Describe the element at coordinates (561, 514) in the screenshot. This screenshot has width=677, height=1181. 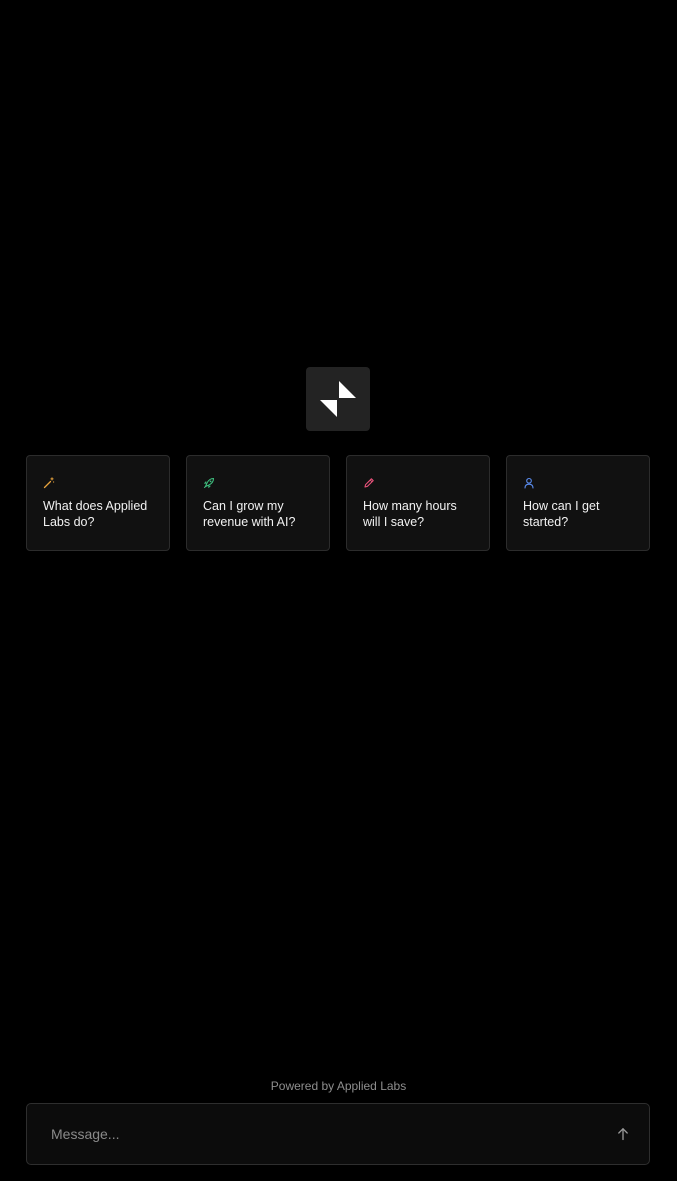
I see `suggestion-label: How can I get started?` at that location.